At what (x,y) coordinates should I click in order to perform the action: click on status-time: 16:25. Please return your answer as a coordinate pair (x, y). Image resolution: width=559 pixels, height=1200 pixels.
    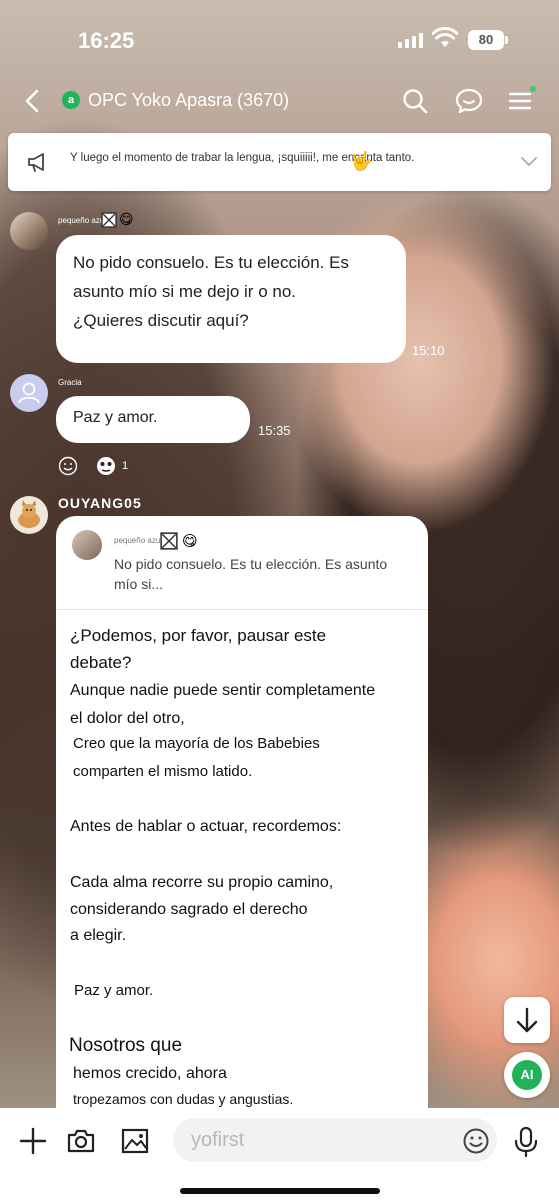
    Looking at the image, I should click on (106, 40).